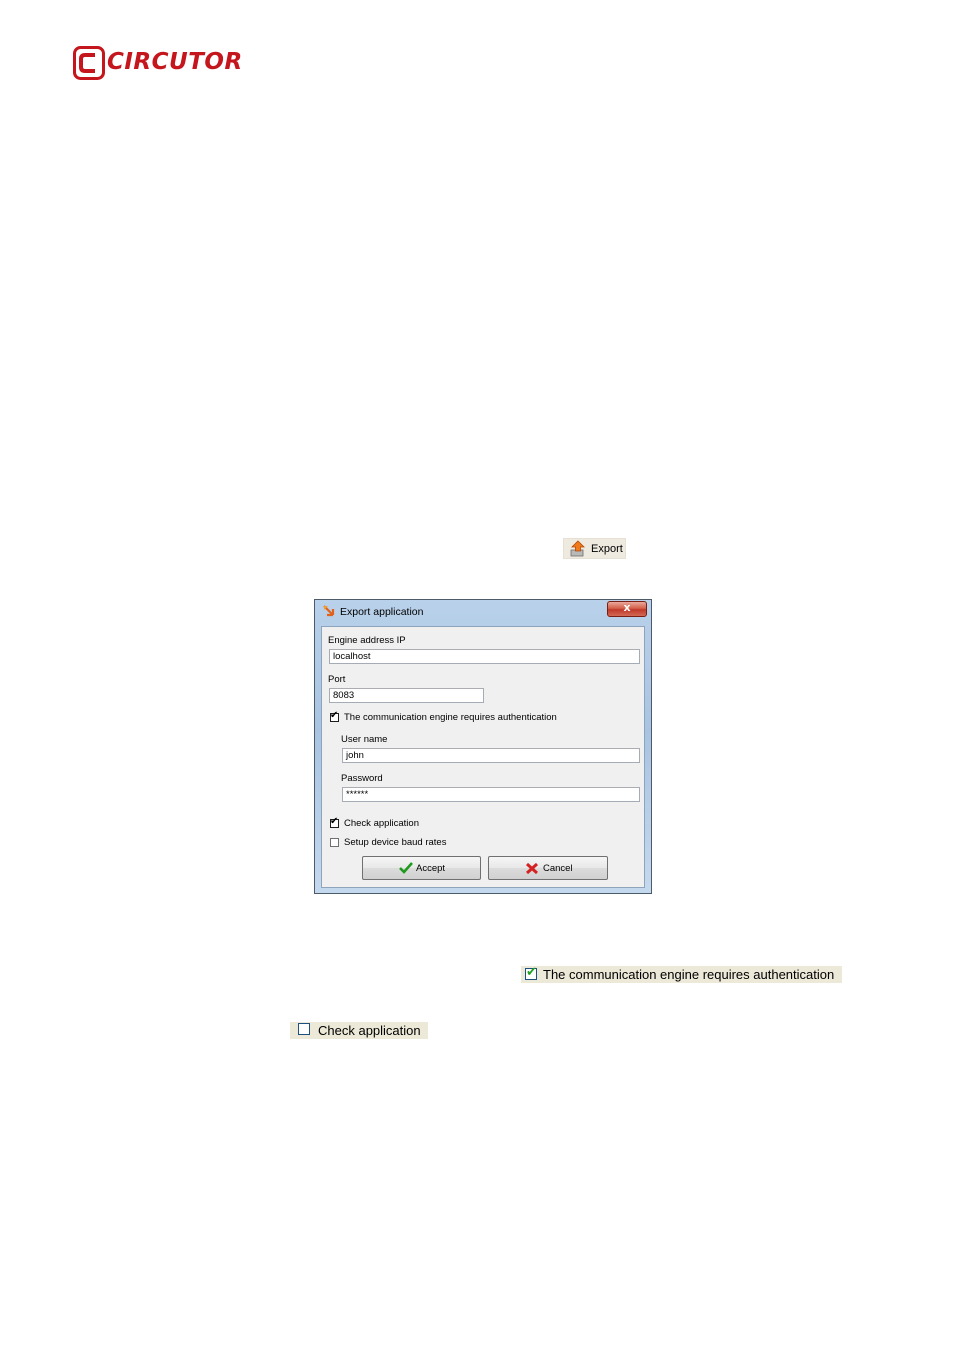 The height and width of the screenshot is (1350, 954). I want to click on dialog-title: Export application, so click(382, 612).